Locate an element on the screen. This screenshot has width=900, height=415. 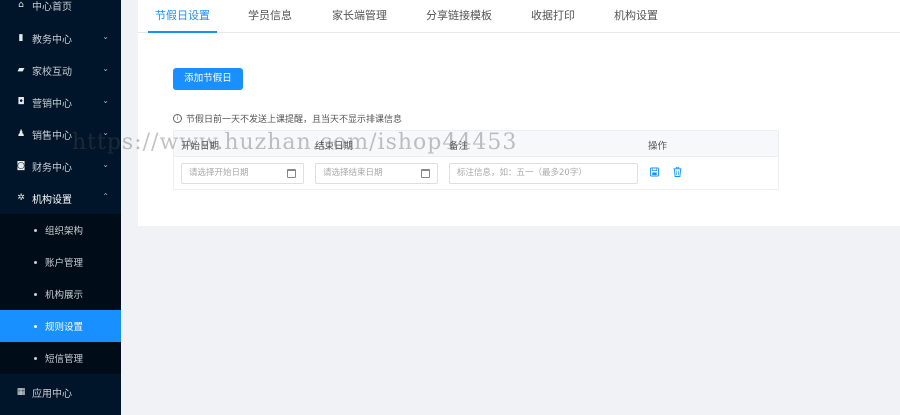
sidebar-item-finance: ◙ 财务中心 ⌄ is located at coordinates (60, 166).